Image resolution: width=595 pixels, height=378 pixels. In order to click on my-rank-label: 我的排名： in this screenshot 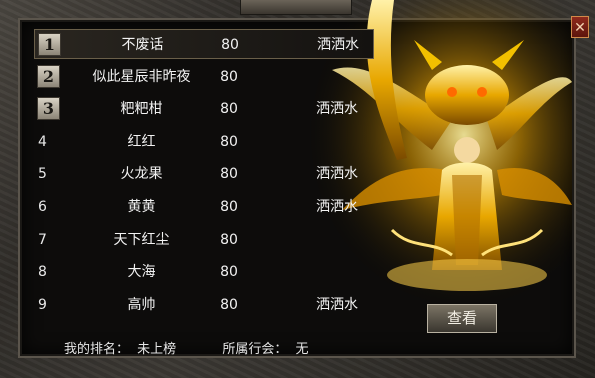, I will do `click(97, 349)`.